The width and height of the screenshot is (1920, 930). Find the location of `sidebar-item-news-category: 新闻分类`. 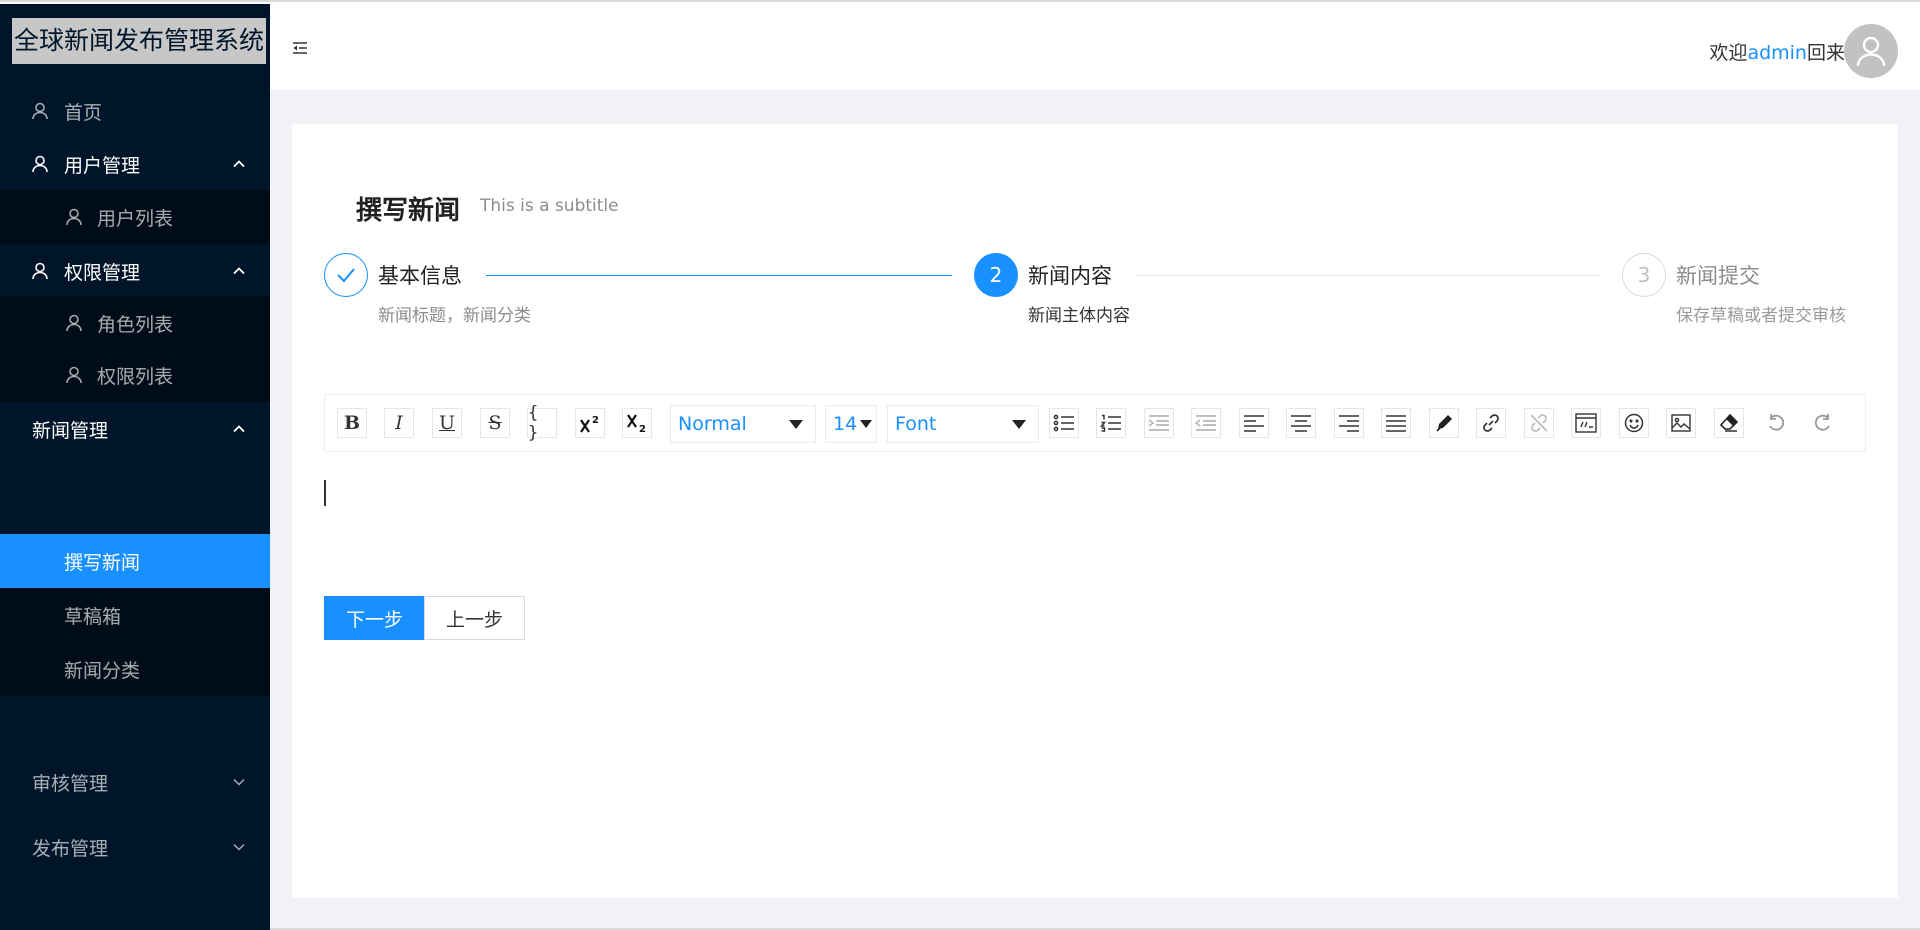

sidebar-item-news-category: 新闻分类 is located at coordinates (135, 669).